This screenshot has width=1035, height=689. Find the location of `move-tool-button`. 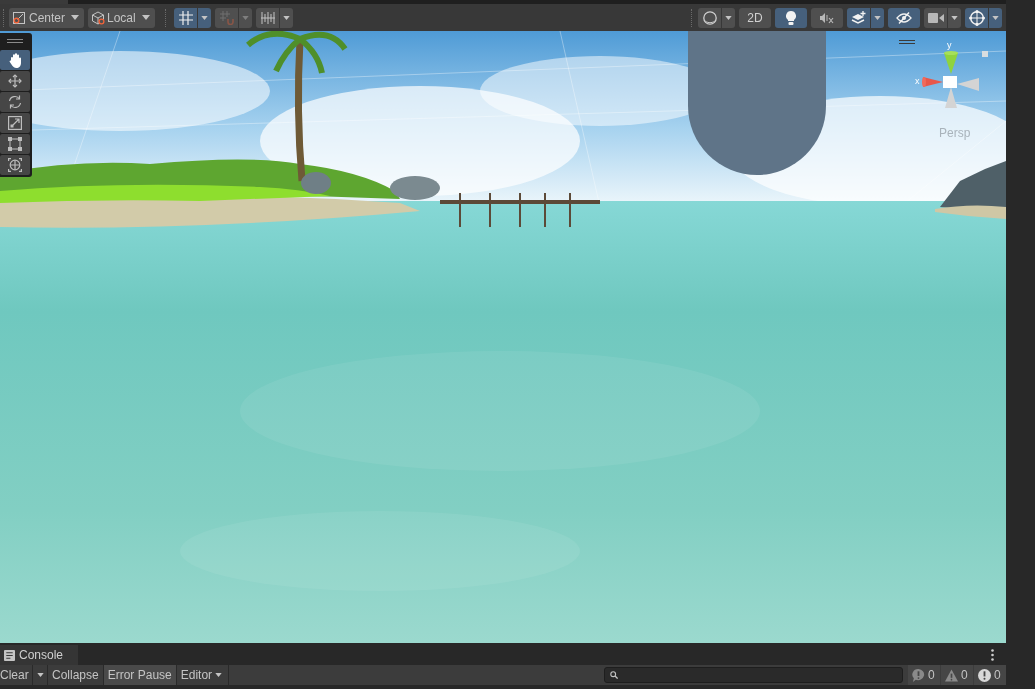

move-tool-button is located at coordinates (15, 81).